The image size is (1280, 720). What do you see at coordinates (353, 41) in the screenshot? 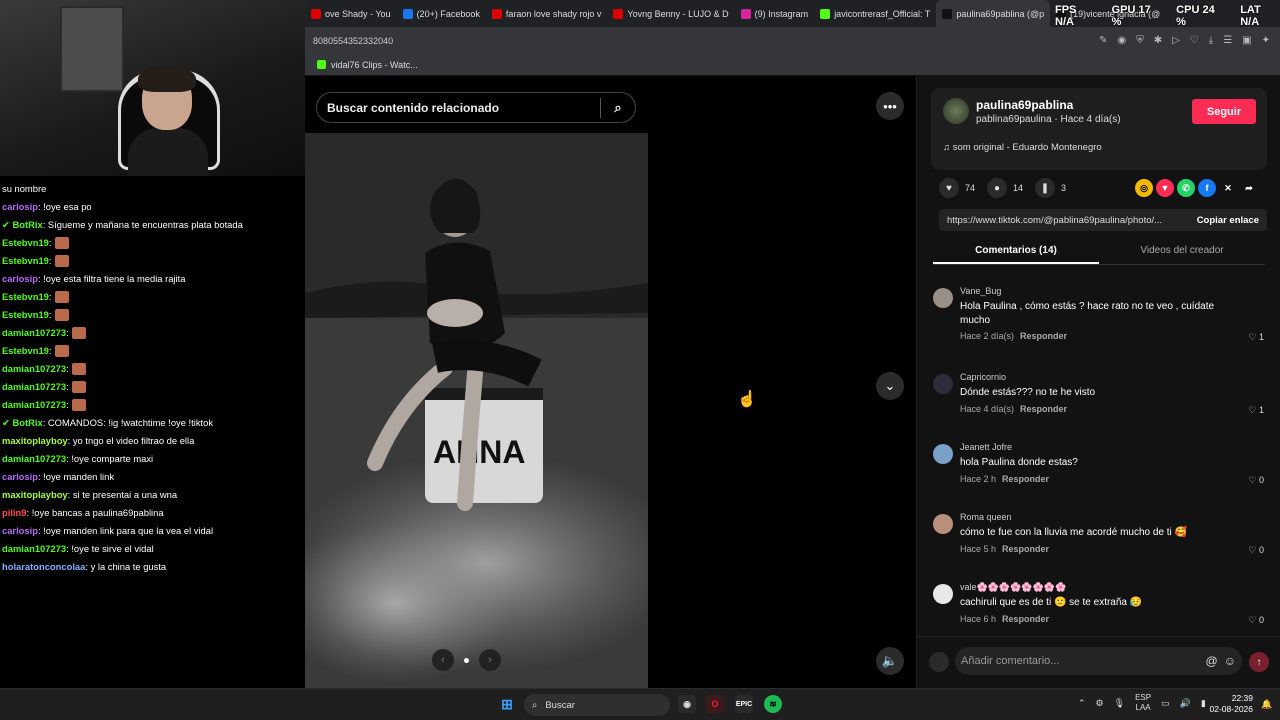
I see `url-text: 8080554352332040` at bounding box center [353, 41].